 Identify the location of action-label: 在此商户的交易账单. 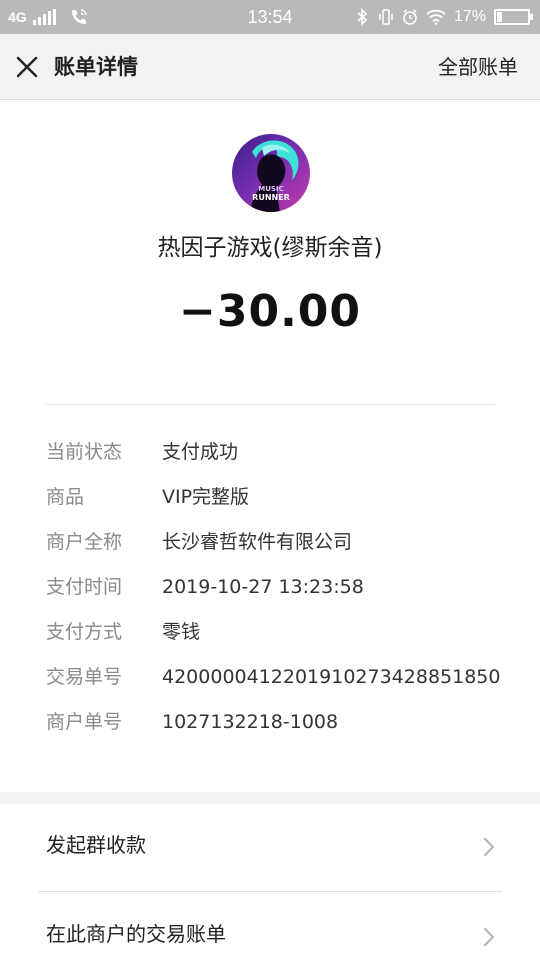
(136, 934).